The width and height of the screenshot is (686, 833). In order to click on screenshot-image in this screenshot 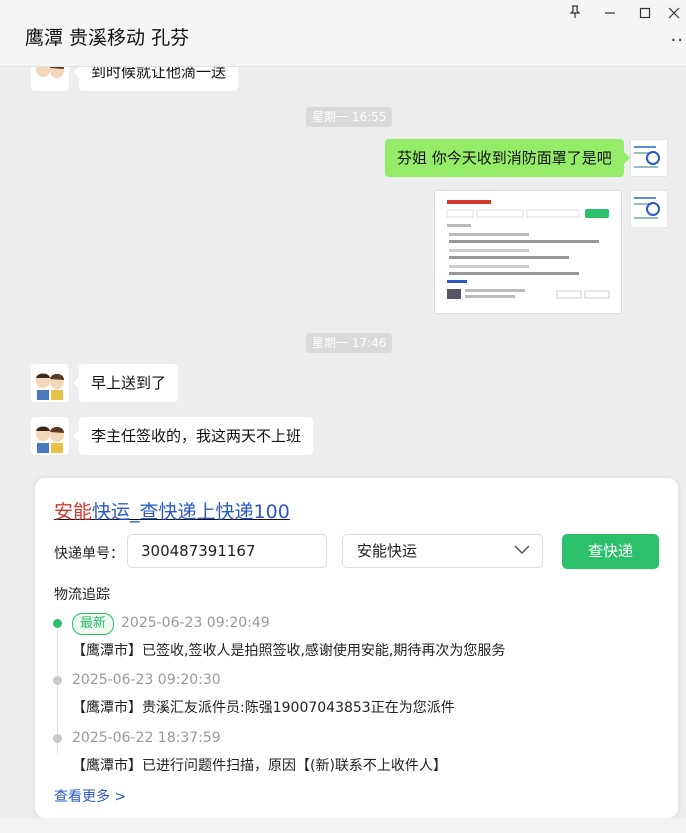, I will do `click(528, 252)`.